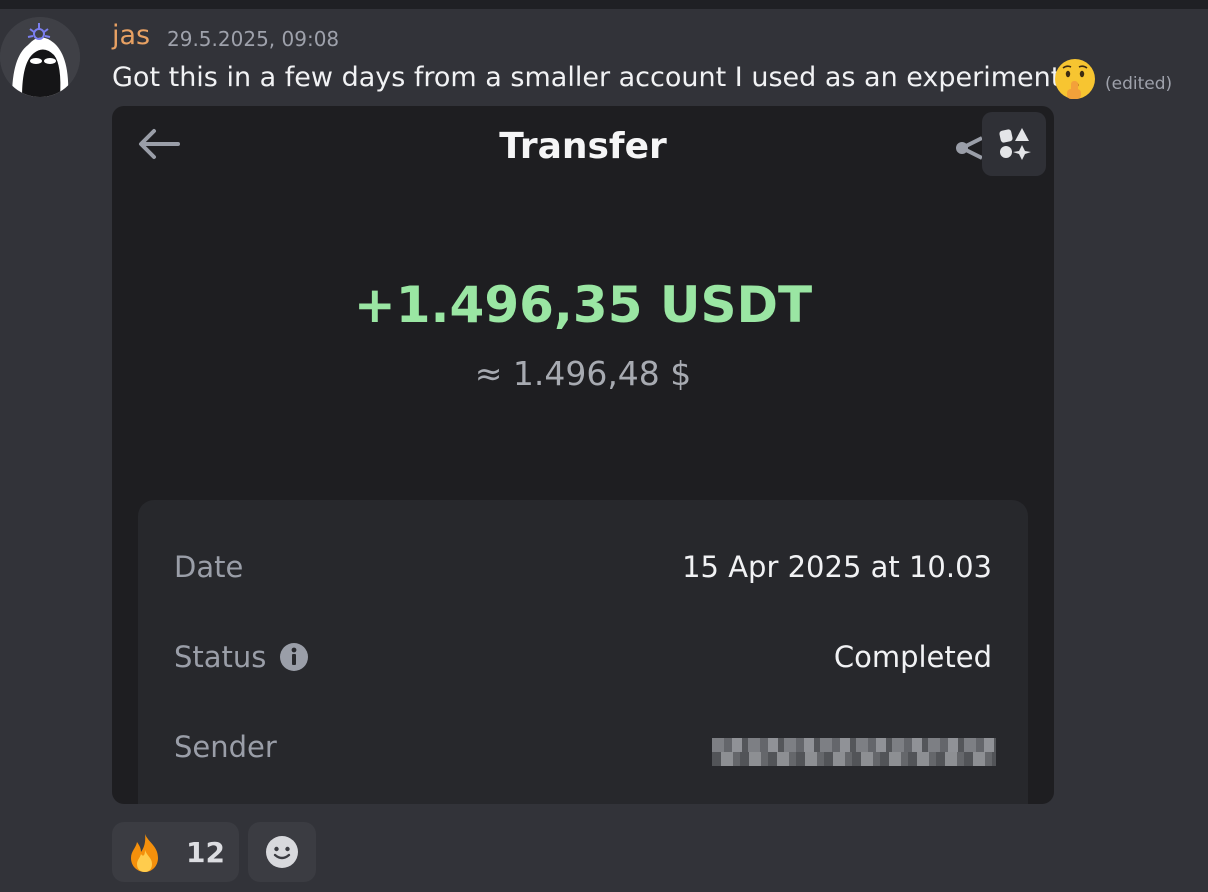 This screenshot has width=1208, height=892. Describe the element at coordinates (604, 4) in the screenshot. I see `top-bar` at that location.